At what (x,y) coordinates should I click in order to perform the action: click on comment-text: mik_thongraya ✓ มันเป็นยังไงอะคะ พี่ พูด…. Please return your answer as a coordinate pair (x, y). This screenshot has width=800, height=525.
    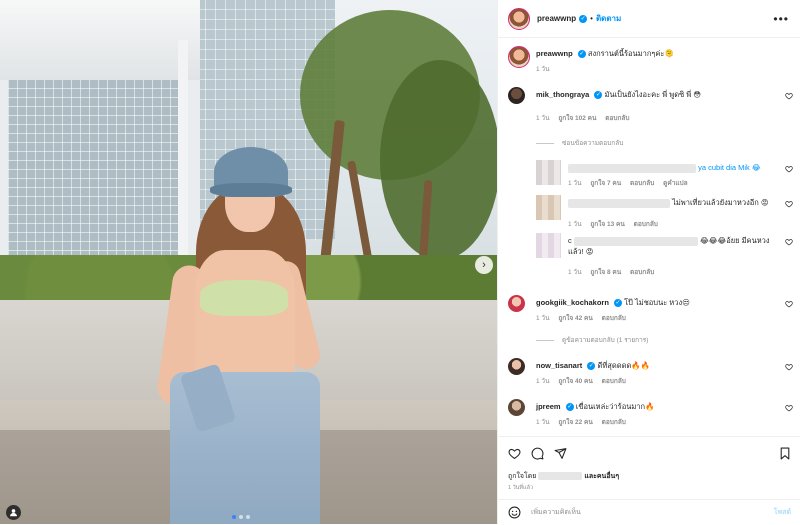
    Looking at the image, I should click on (660, 94).